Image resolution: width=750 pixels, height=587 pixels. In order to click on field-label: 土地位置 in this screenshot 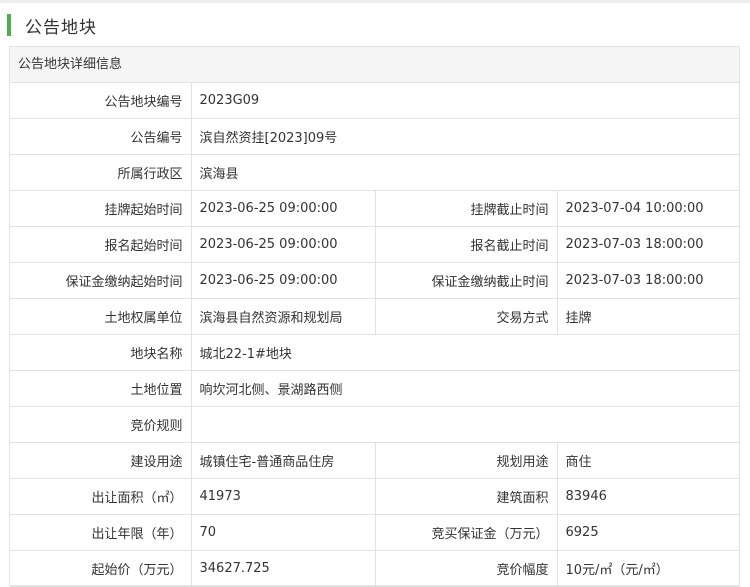, I will do `click(101, 388)`.